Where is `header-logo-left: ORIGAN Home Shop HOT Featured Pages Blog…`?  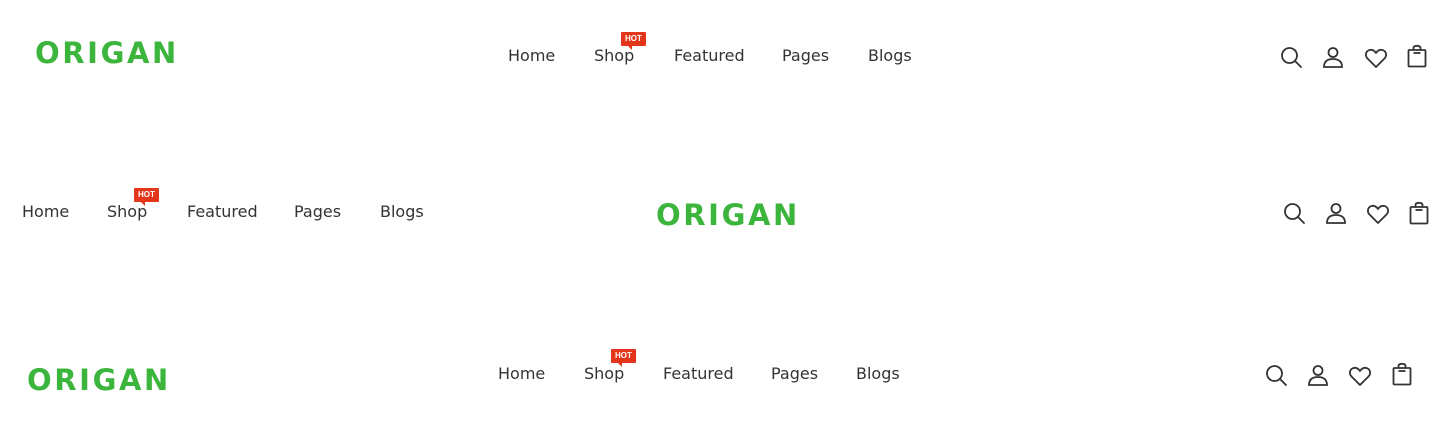
header-logo-left: ORIGAN Home Shop HOT Featured Pages Blog… is located at coordinates (727, 56).